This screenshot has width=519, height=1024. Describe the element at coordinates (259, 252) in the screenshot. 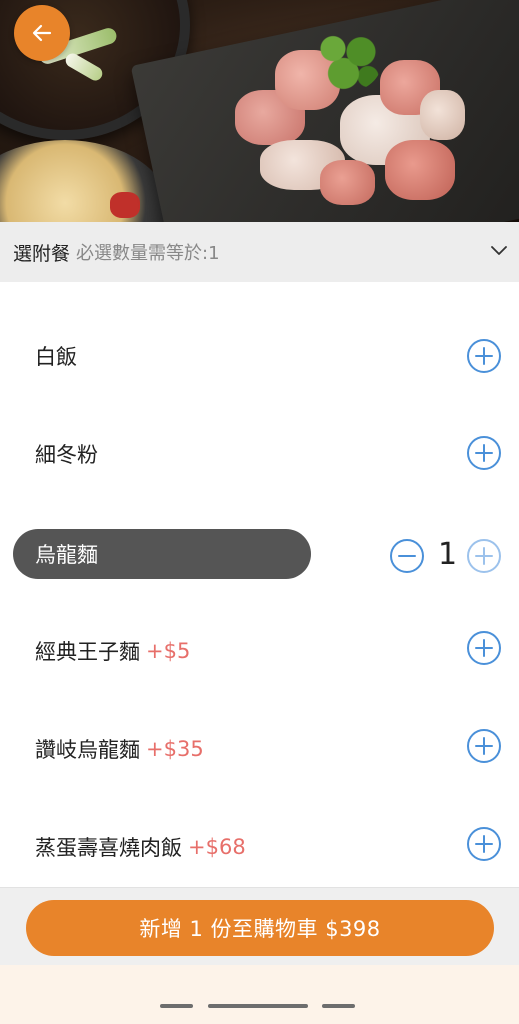

I see `addon-section-header: 選附餐 必選數量需等於:1` at that location.